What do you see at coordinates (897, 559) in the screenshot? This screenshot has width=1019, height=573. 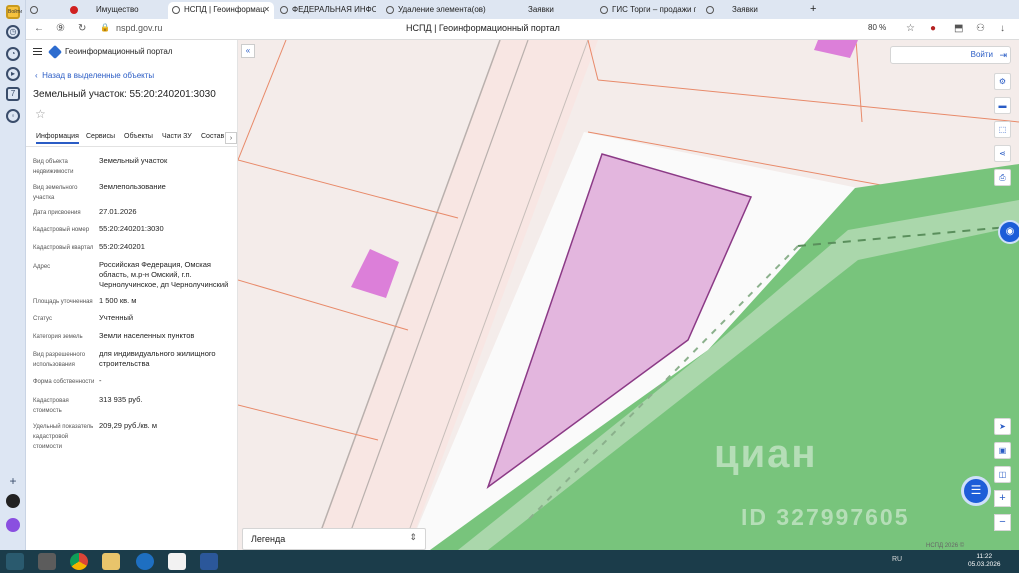 I see `language-indicator: RU` at bounding box center [897, 559].